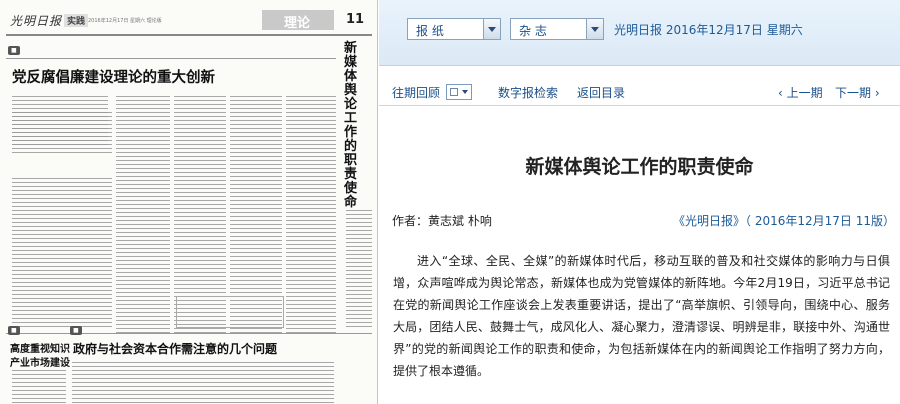 The height and width of the screenshot is (404, 900). What do you see at coordinates (533, 31) in the screenshot?
I see `publication-select-value: 杂 志` at bounding box center [533, 31].